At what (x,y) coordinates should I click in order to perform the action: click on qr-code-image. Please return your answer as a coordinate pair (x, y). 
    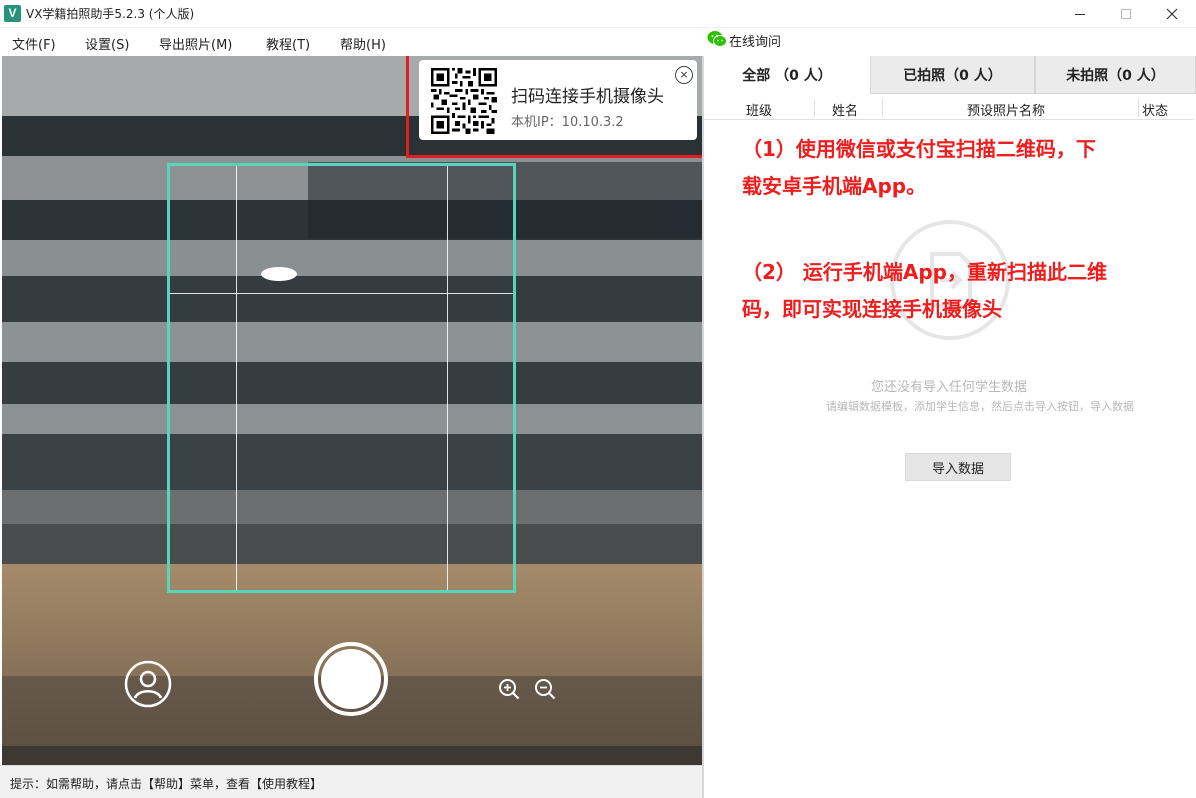
    Looking at the image, I should click on (464, 101).